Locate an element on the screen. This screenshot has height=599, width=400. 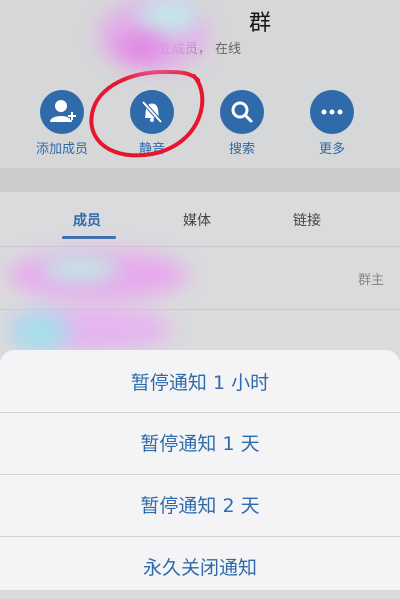
mute-1-day-option: 暂停通知 1 天 is located at coordinates (200, 444).